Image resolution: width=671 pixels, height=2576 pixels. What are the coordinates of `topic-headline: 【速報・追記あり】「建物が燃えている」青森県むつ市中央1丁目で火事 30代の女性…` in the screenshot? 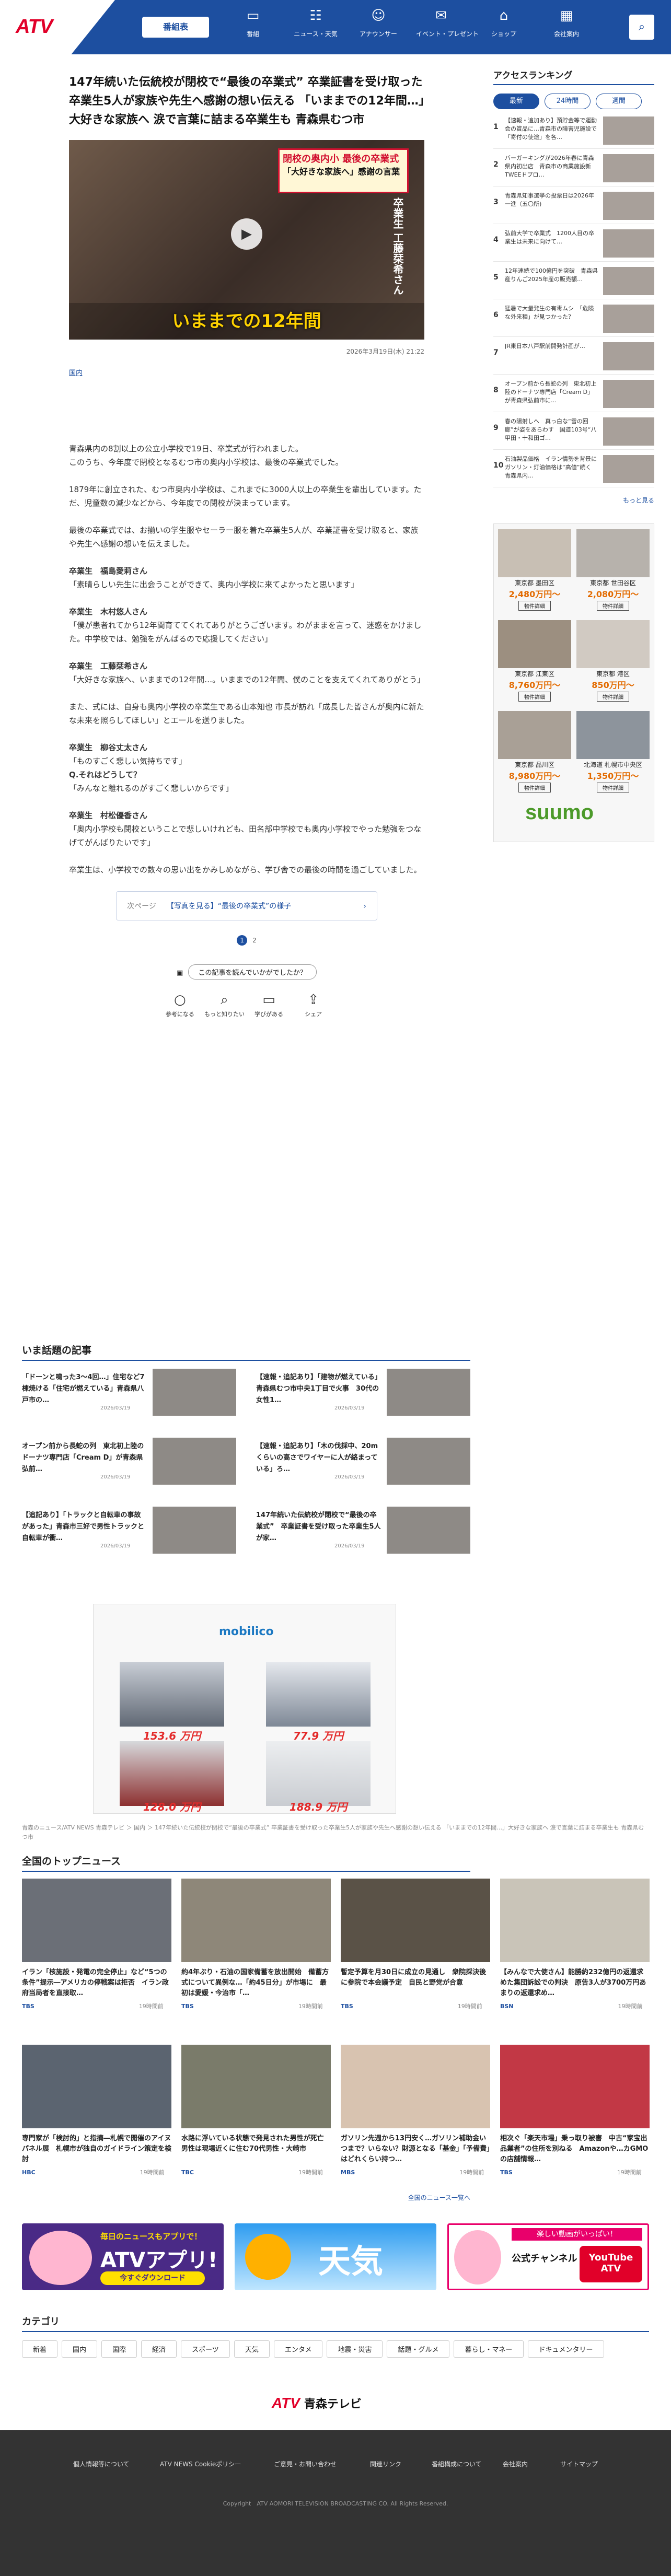 It's located at (318, 1389).